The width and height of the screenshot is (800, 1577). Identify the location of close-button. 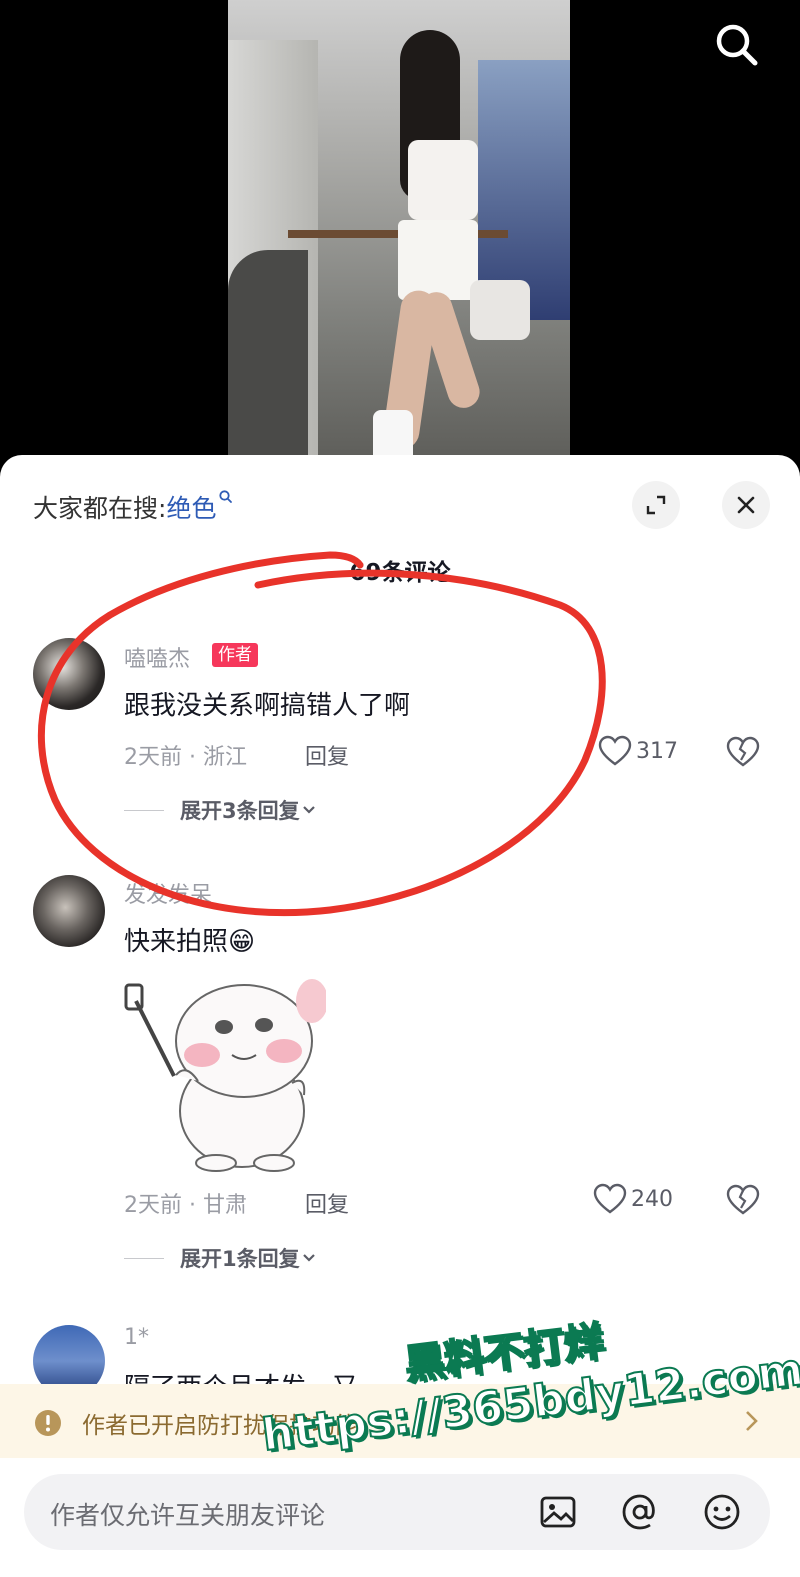
(746, 505).